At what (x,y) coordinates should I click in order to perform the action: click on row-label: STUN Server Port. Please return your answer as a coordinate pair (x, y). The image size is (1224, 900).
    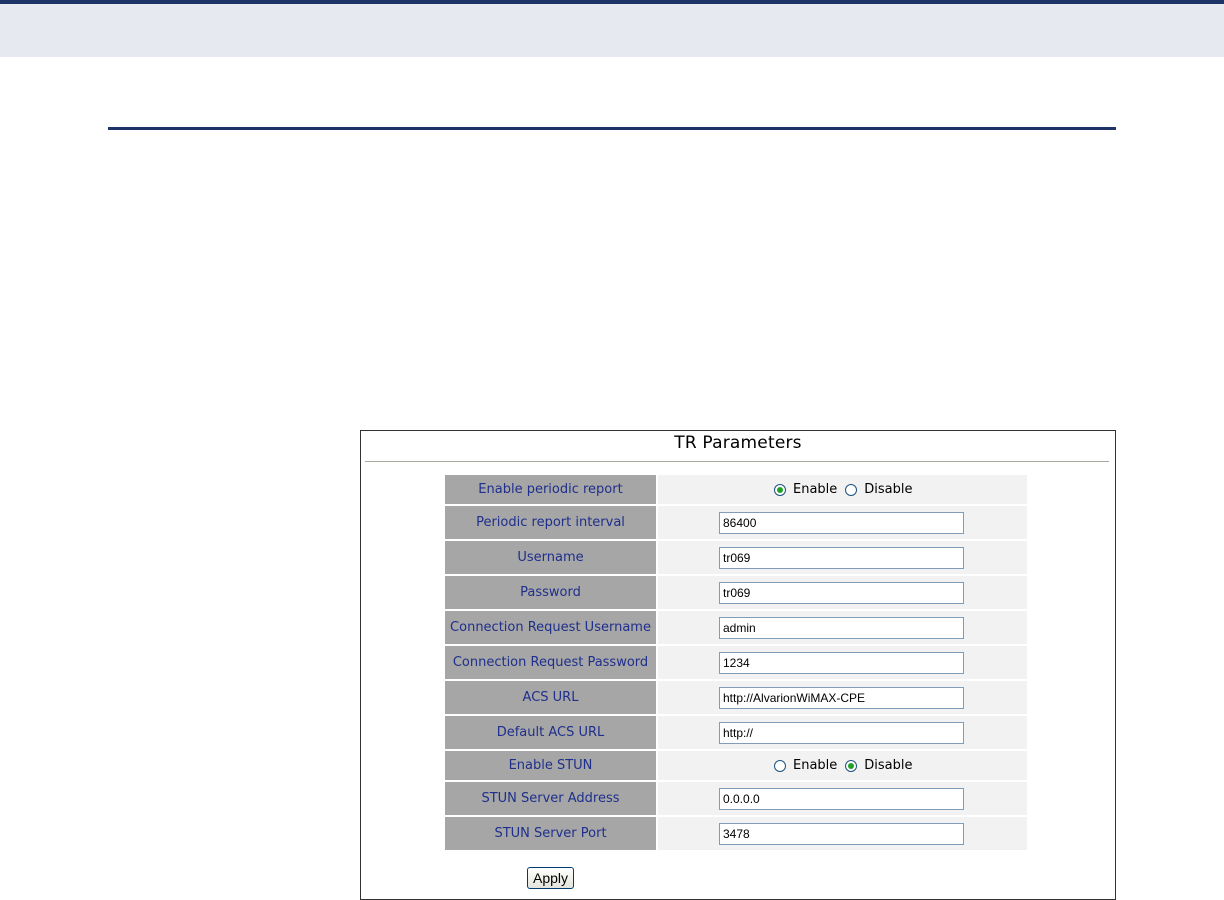
    Looking at the image, I should click on (551, 833).